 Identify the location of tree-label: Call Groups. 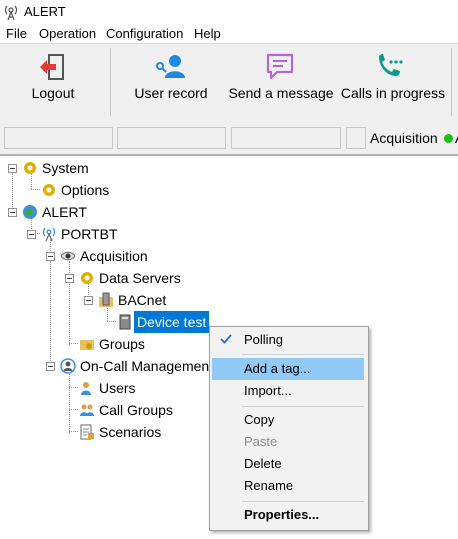
(136, 410).